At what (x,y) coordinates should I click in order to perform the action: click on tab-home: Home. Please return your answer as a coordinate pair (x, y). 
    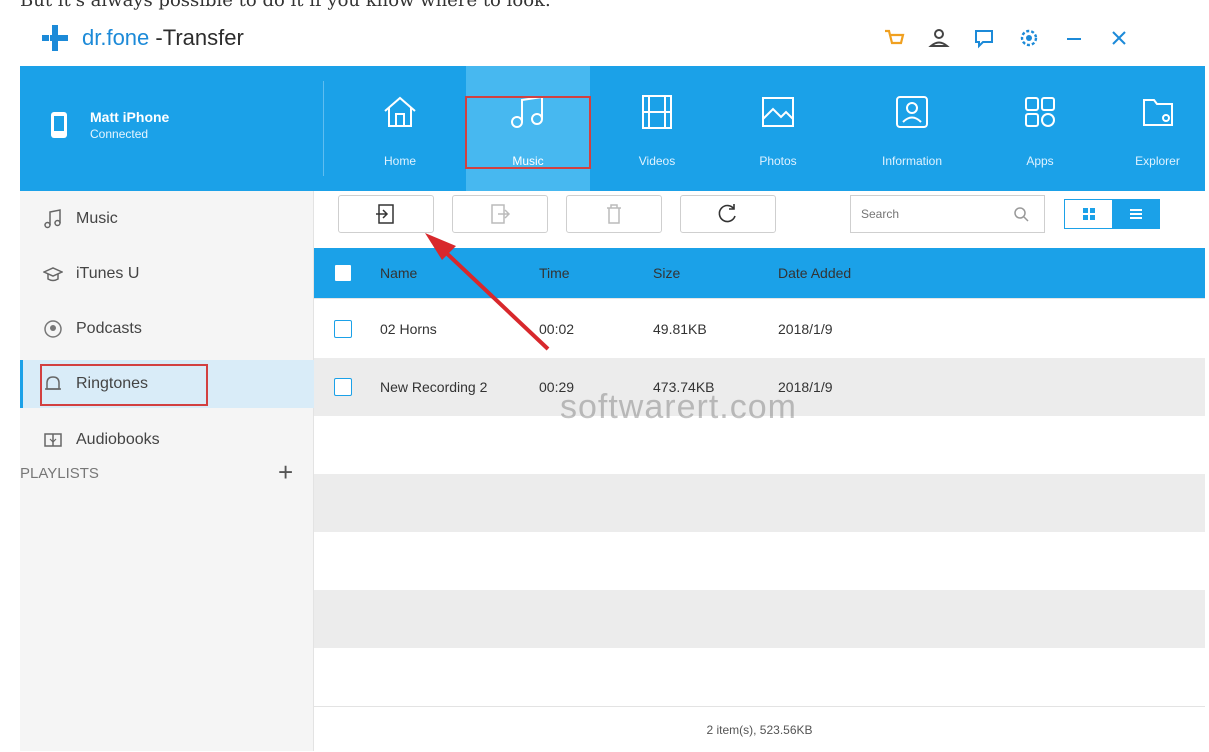
    Looking at the image, I should click on (400, 128).